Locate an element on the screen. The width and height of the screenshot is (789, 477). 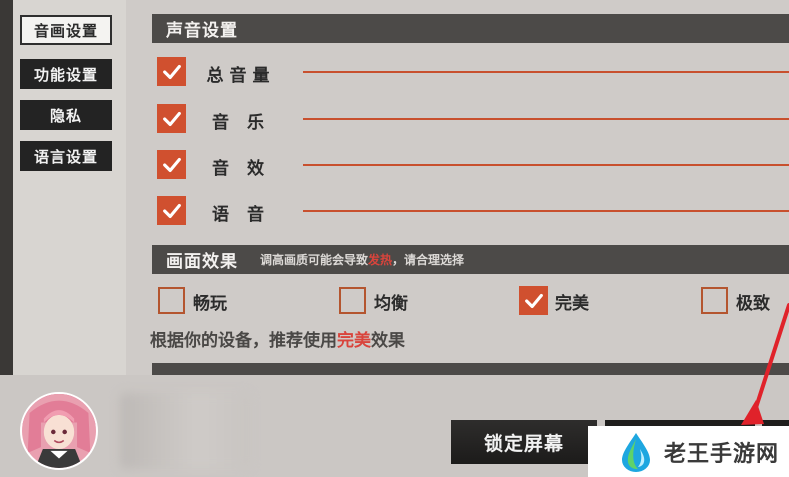
watermark-text: 老王手游网 is located at coordinates (722, 454).